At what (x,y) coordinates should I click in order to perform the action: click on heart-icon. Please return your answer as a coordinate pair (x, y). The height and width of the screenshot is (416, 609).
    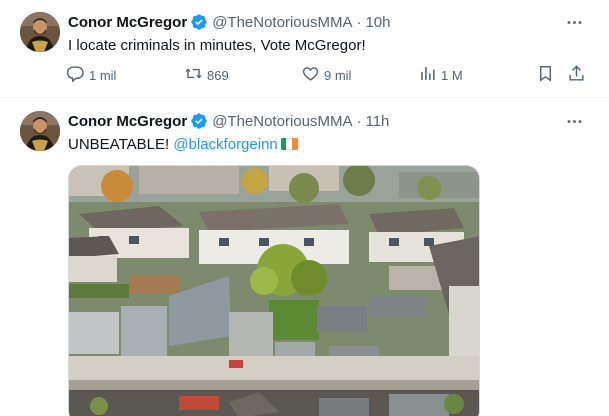
    Looking at the image, I should click on (310, 75).